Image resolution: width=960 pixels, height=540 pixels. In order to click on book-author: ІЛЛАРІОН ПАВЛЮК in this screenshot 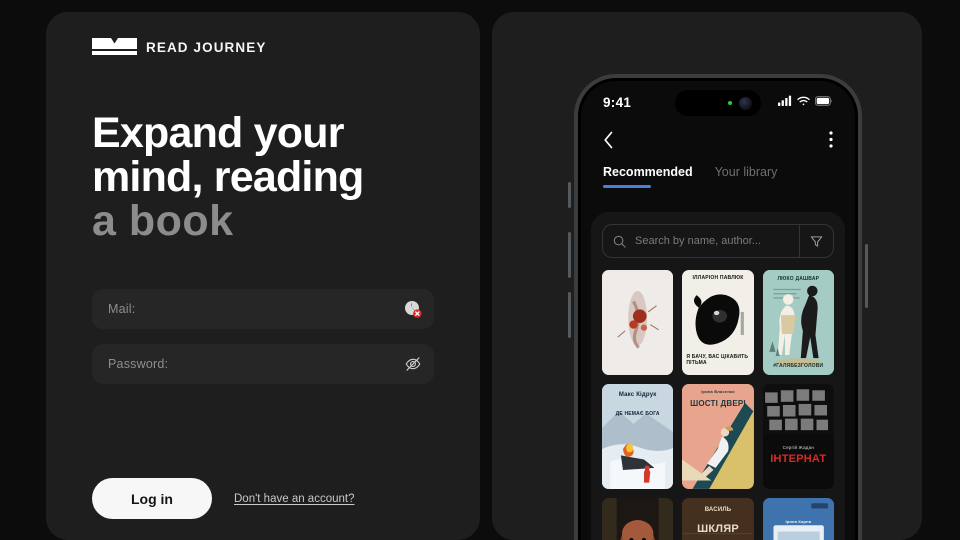, I will do `click(718, 278)`.